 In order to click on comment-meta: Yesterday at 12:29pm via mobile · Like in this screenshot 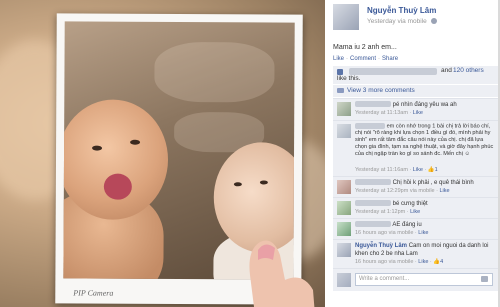, I will do `click(402, 191)`.